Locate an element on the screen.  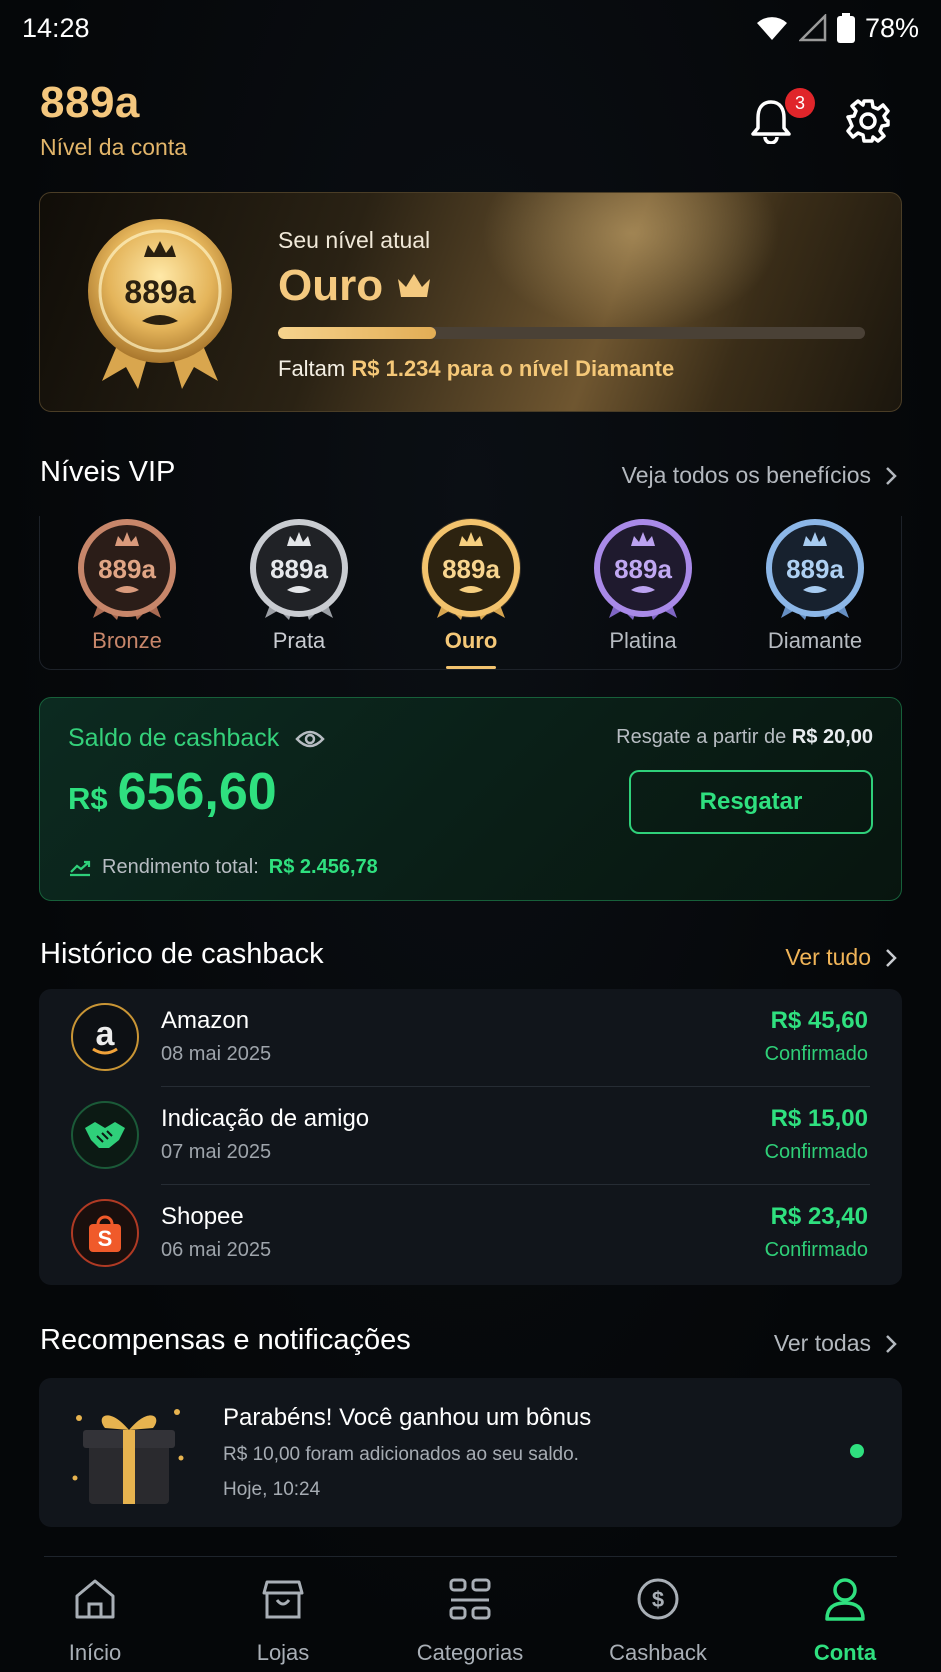
total-yield-row: Rendimento total: R$ 2.456,78 is located at coordinates (223, 867).